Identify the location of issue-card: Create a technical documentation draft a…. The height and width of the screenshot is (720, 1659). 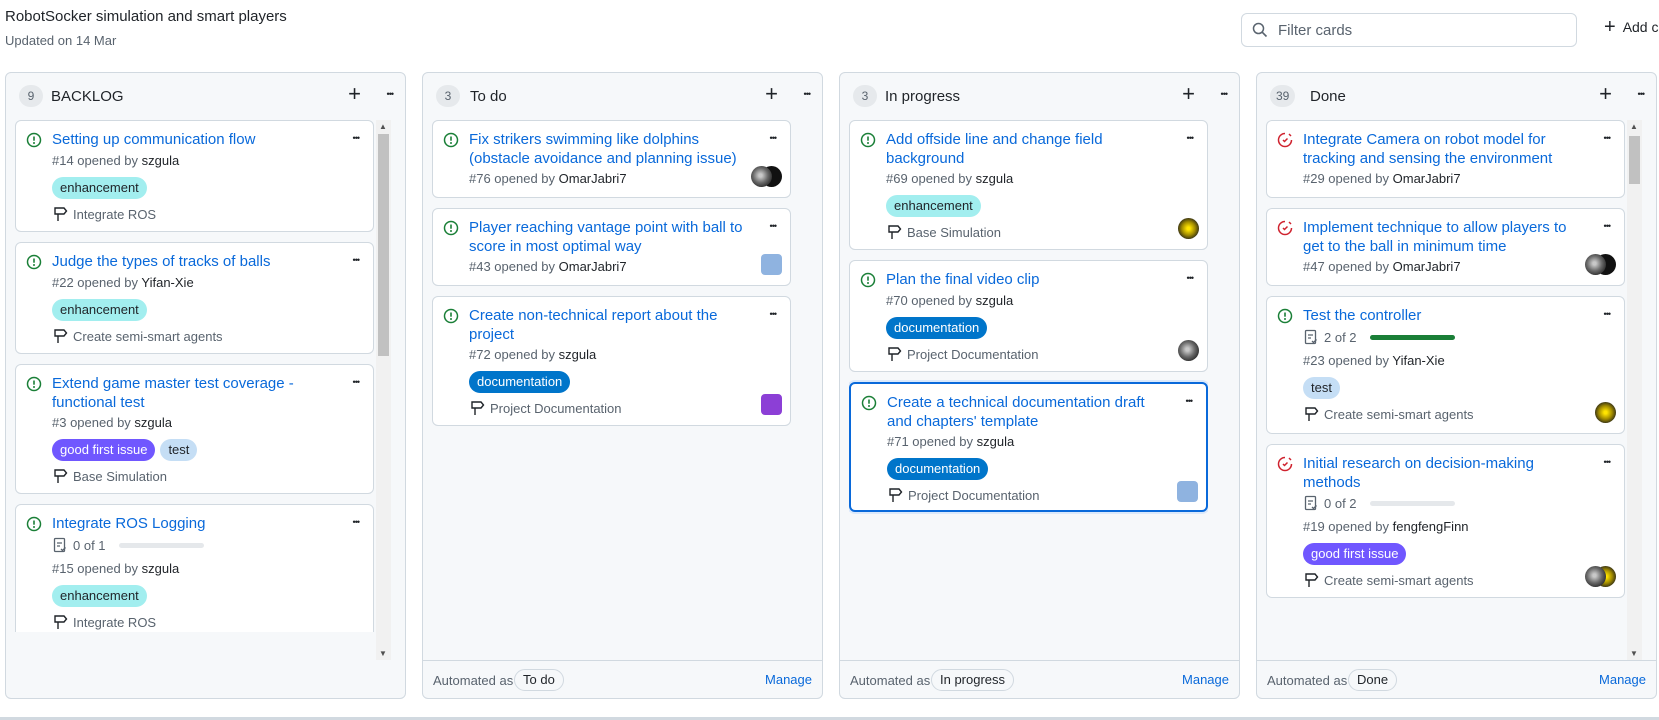
(1028, 447).